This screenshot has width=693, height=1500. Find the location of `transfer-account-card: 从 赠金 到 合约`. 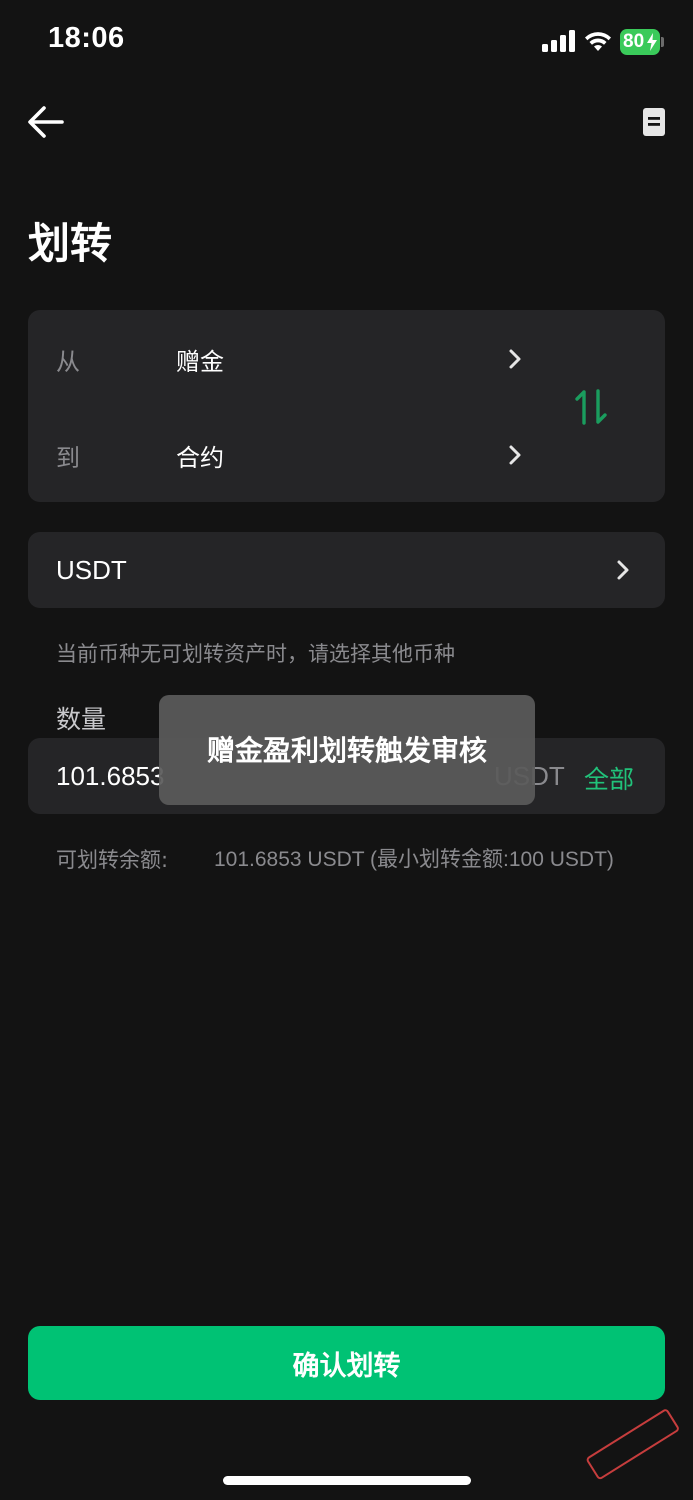

transfer-account-card: 从 赠金 到 合约 is located at coordinates (346, 406).